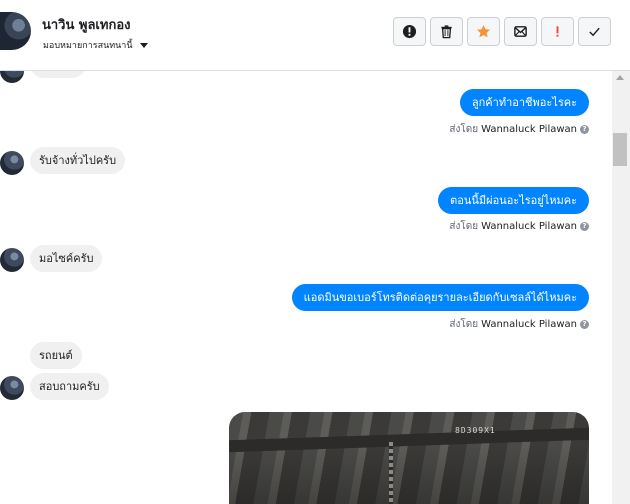  What do you see at coordinates (66, 258) in the screenshot?
I see `incoming-message: มอไซค์ครับ` at bounding box center [66, 258].